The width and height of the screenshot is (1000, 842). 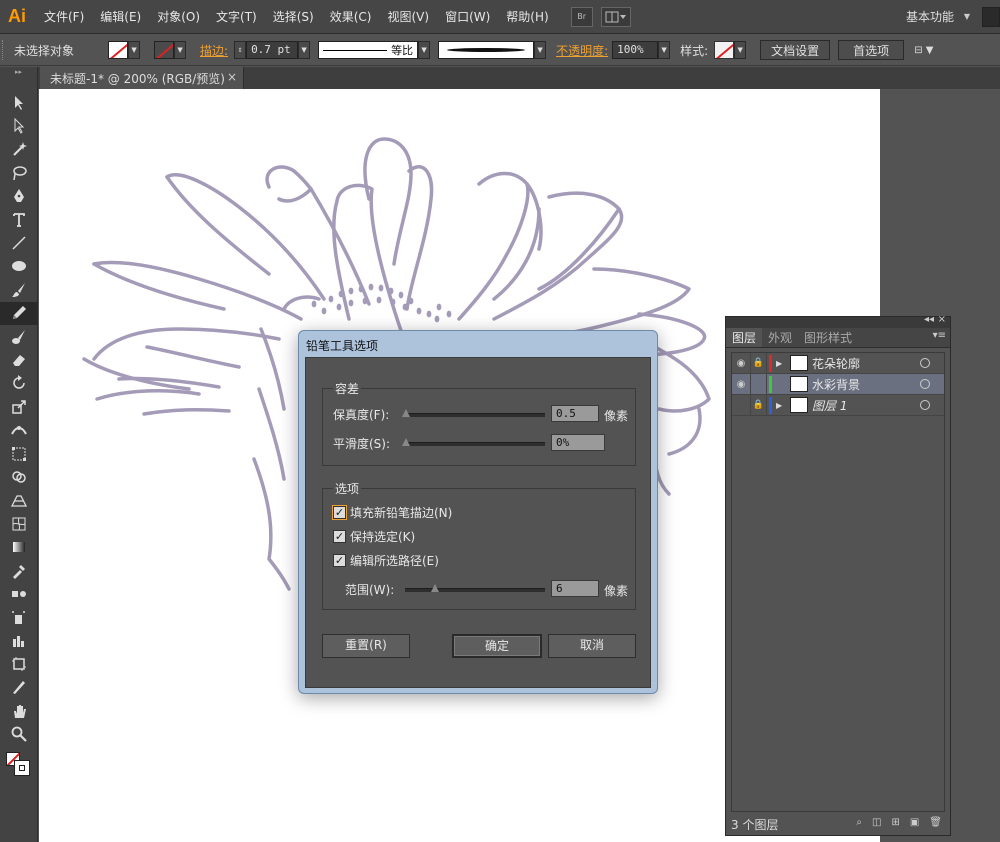 I want to click on edit-selected-paths-option: ✓ 编辑所选路径(E), so click(x=386, y=560).